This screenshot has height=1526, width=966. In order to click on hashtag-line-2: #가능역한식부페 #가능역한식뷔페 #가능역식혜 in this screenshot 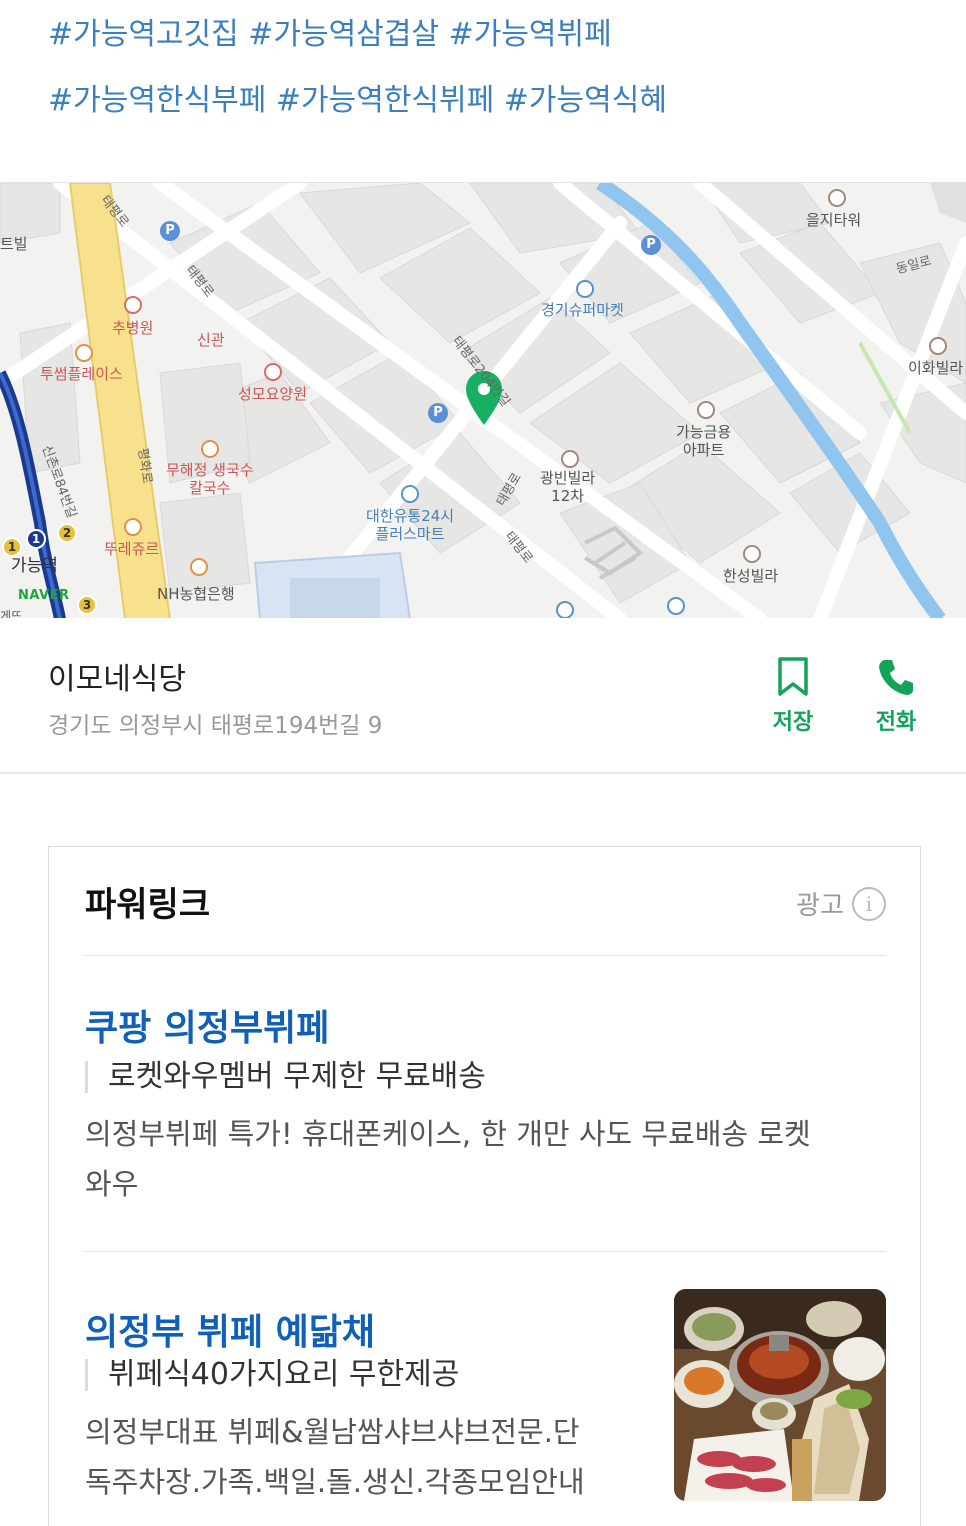, I will do `click(488, 109)`.